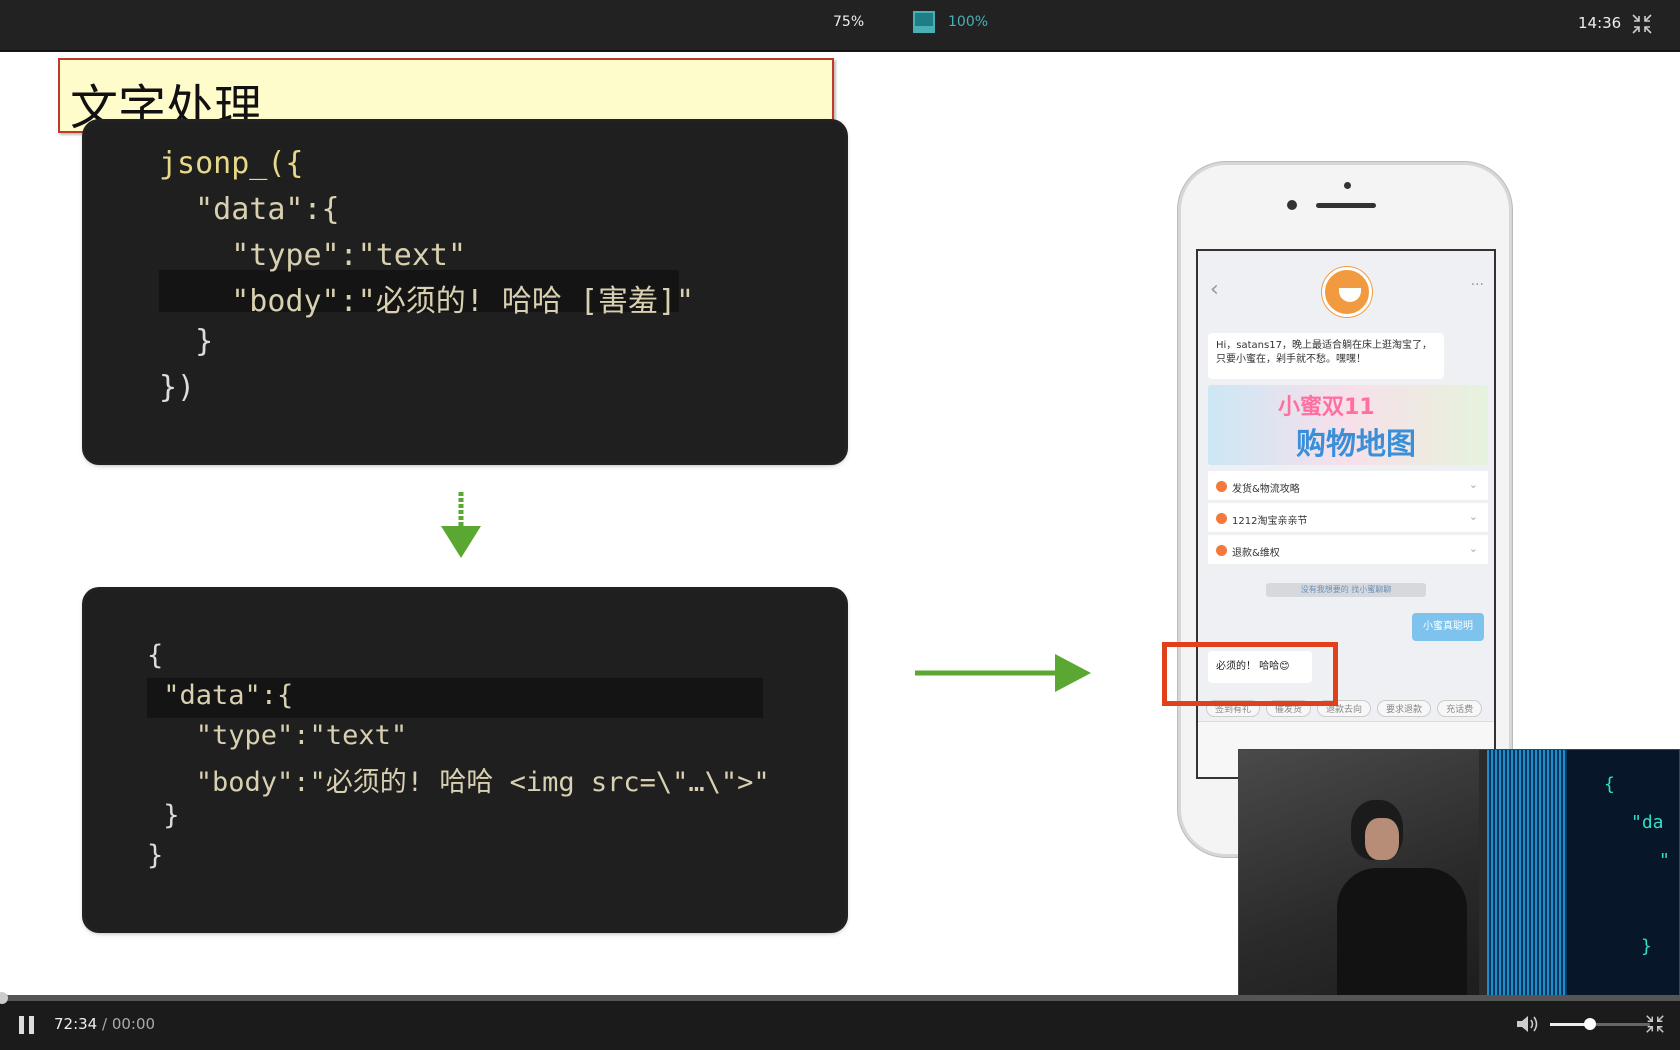  Describe the element at coordinates (1600, 23) in the screenshot. I see `clock: 14:36` at that location.